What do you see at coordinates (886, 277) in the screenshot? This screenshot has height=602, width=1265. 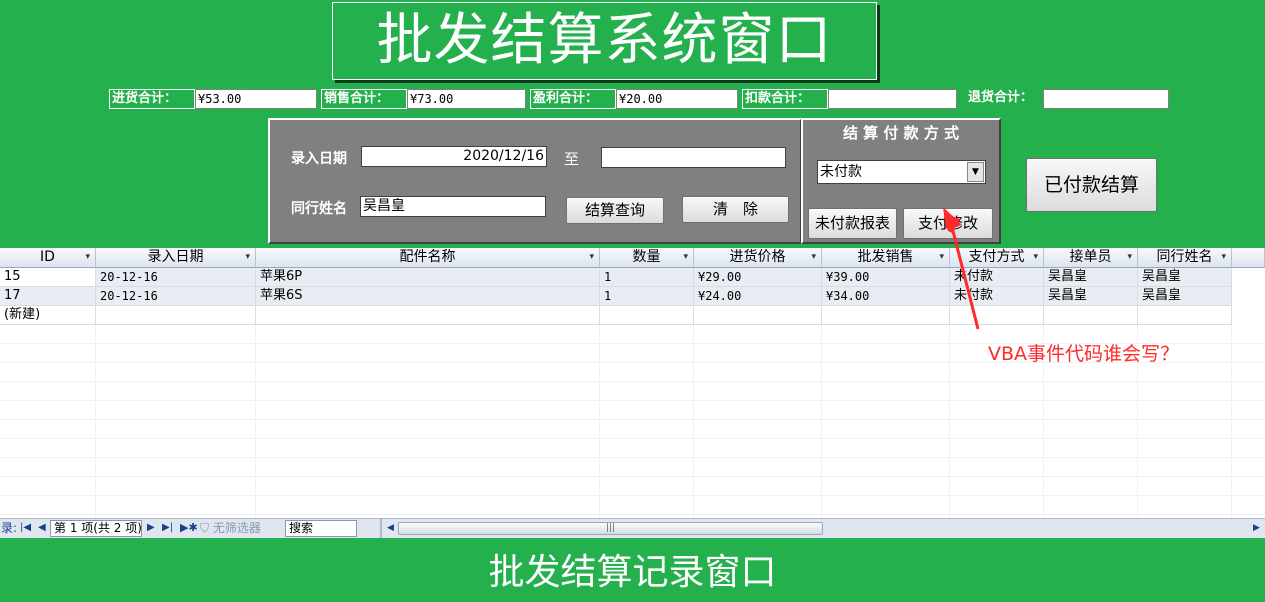 I see `table-cell: ¥39.00` at bounding box center [886, 277].